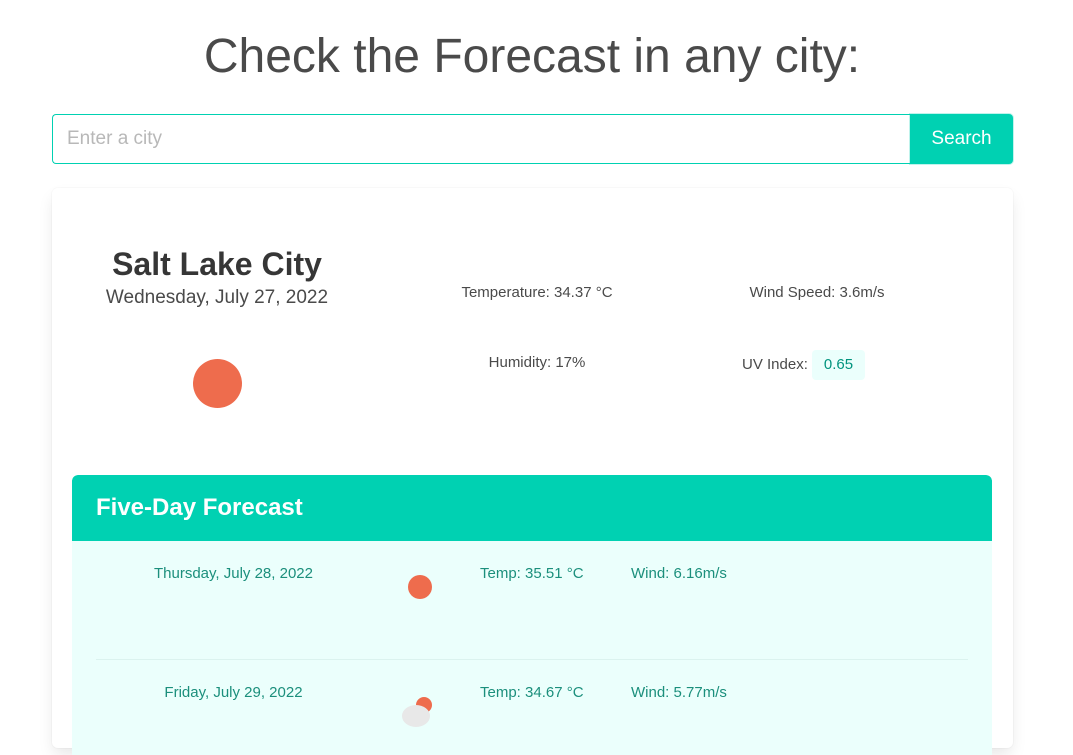 This screenshot has width=1073, height=755. Describe the element at coordinates (537, 292) in the screenshot. I see `current-temperature: Temperature: 34.37 °C` at that location.